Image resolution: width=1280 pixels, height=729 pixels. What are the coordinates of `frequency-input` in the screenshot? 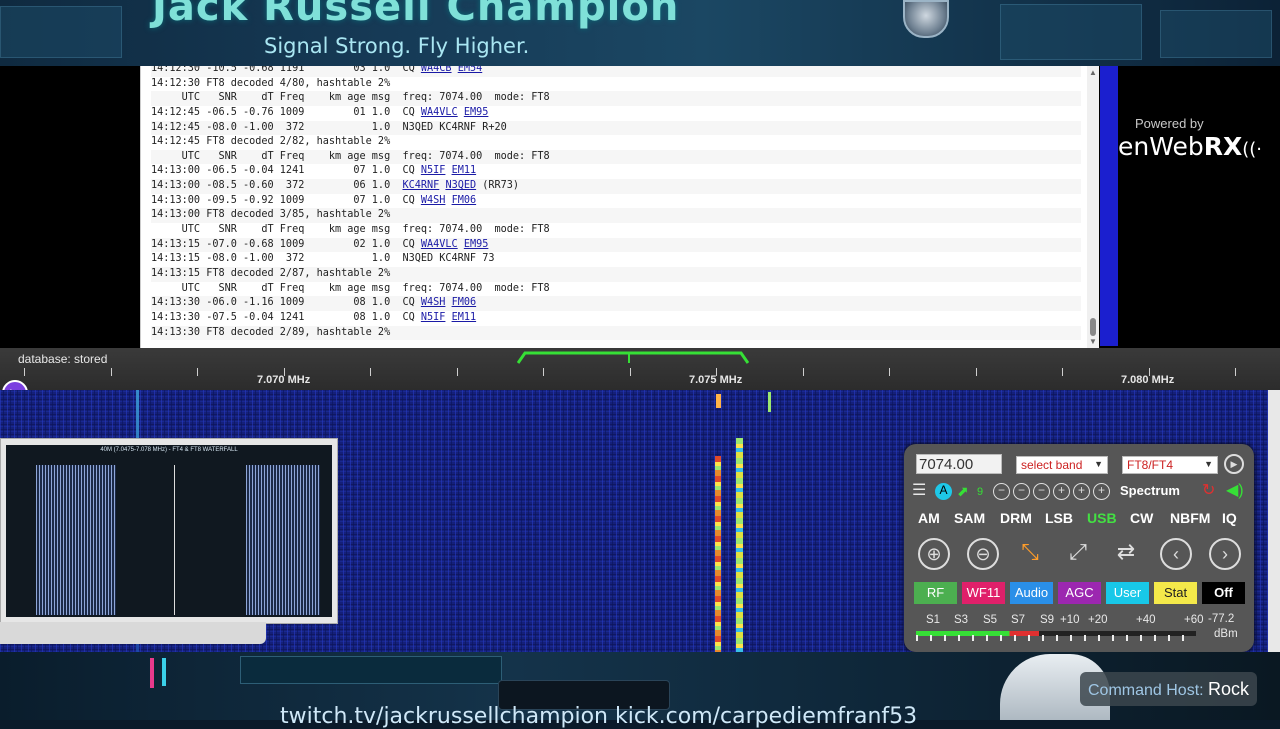 It's located at (959, 464).